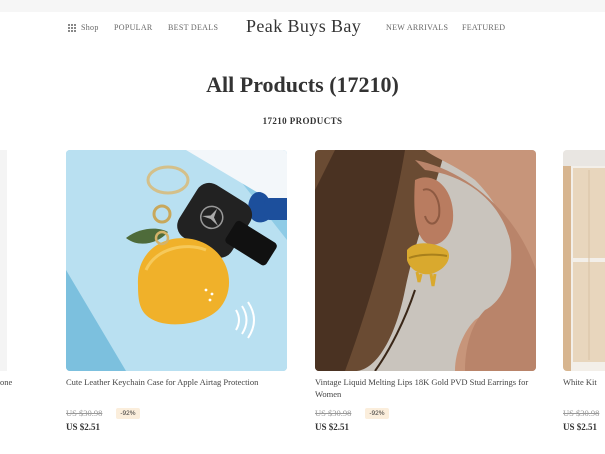 The image size is (605, 454). I want to click on page-title-count: (17210), so click(364, 84).